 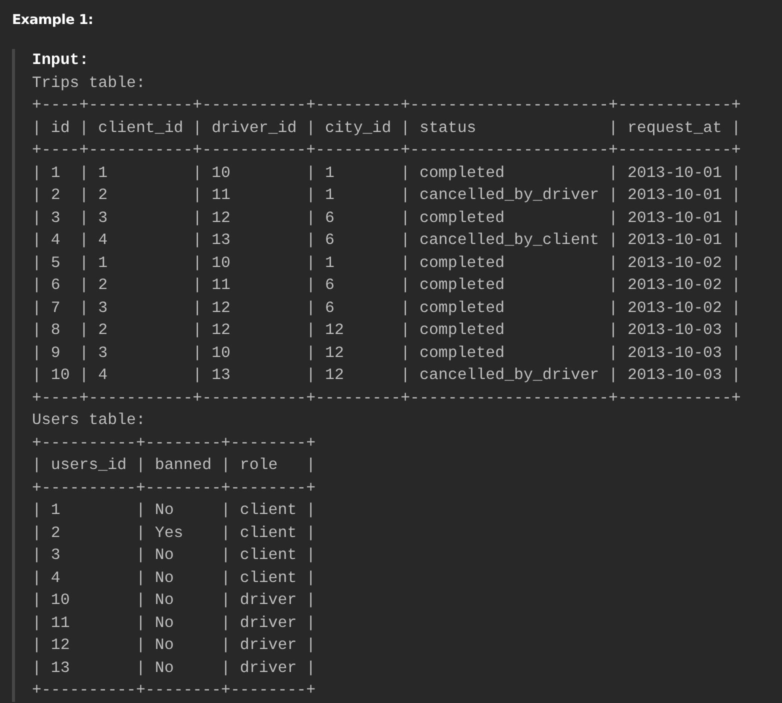 I want to click on table-text-line: | 1 | No | client |, so click(x=174, y=510).